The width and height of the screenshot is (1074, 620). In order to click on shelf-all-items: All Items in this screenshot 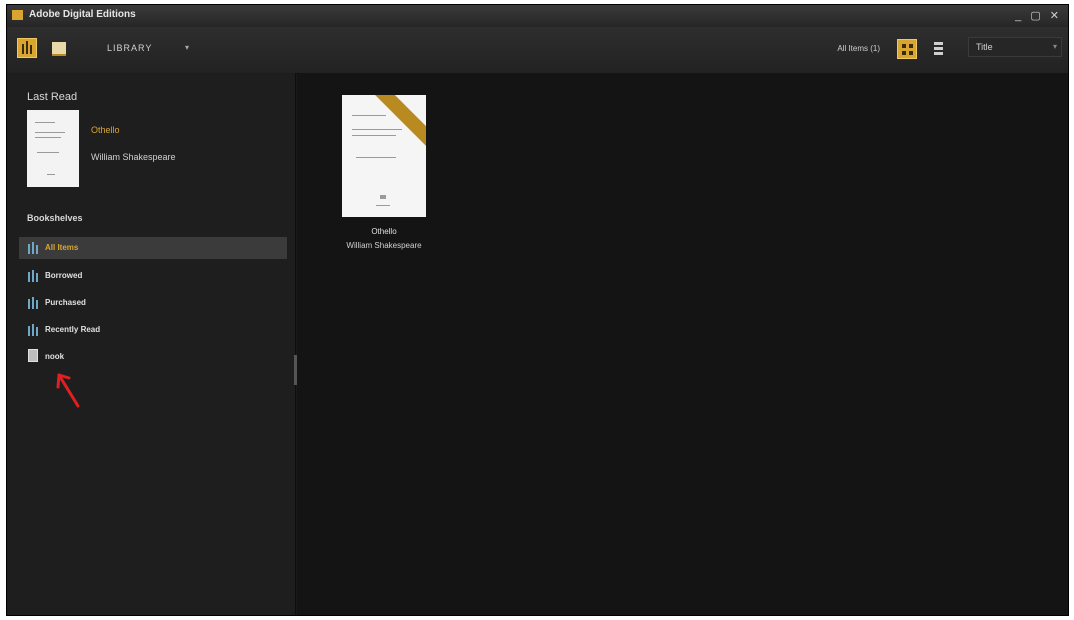, I will do `click(153, 248)`.